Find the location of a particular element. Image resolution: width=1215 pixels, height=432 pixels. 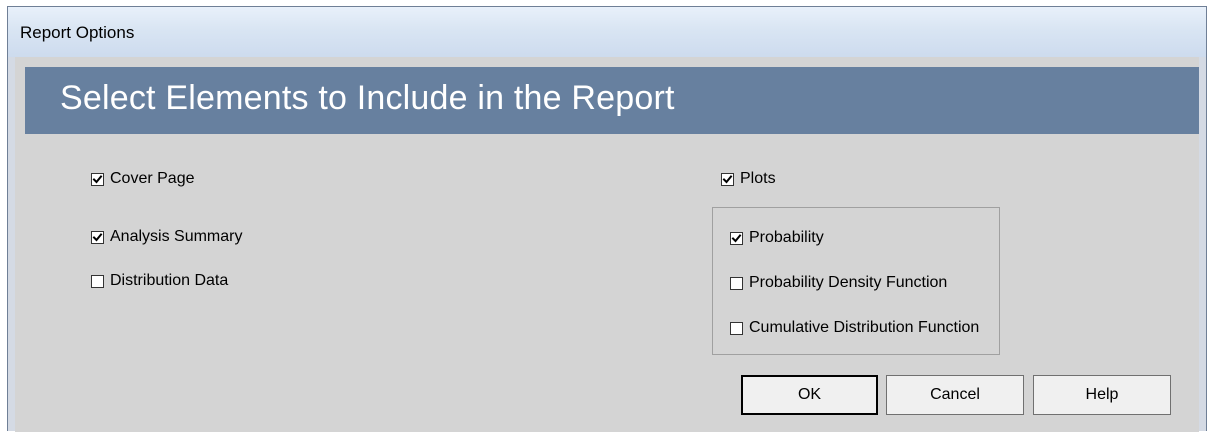

title-bar: Report Options is located at coordinates (607, 32).